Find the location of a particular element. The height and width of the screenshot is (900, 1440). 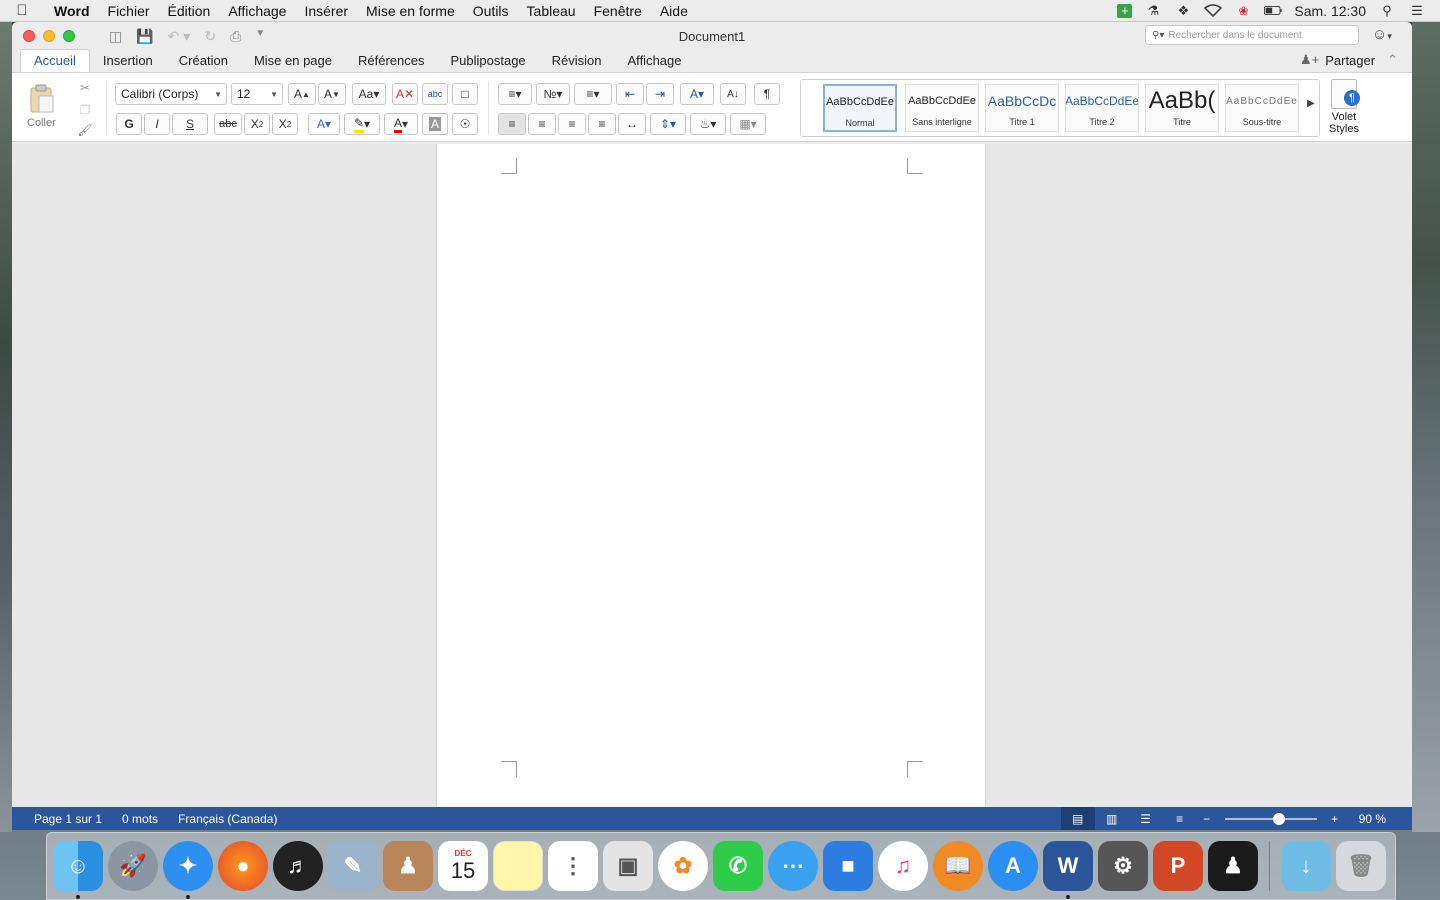

cut-icon: ✂ is located at coordinates (85, 88).